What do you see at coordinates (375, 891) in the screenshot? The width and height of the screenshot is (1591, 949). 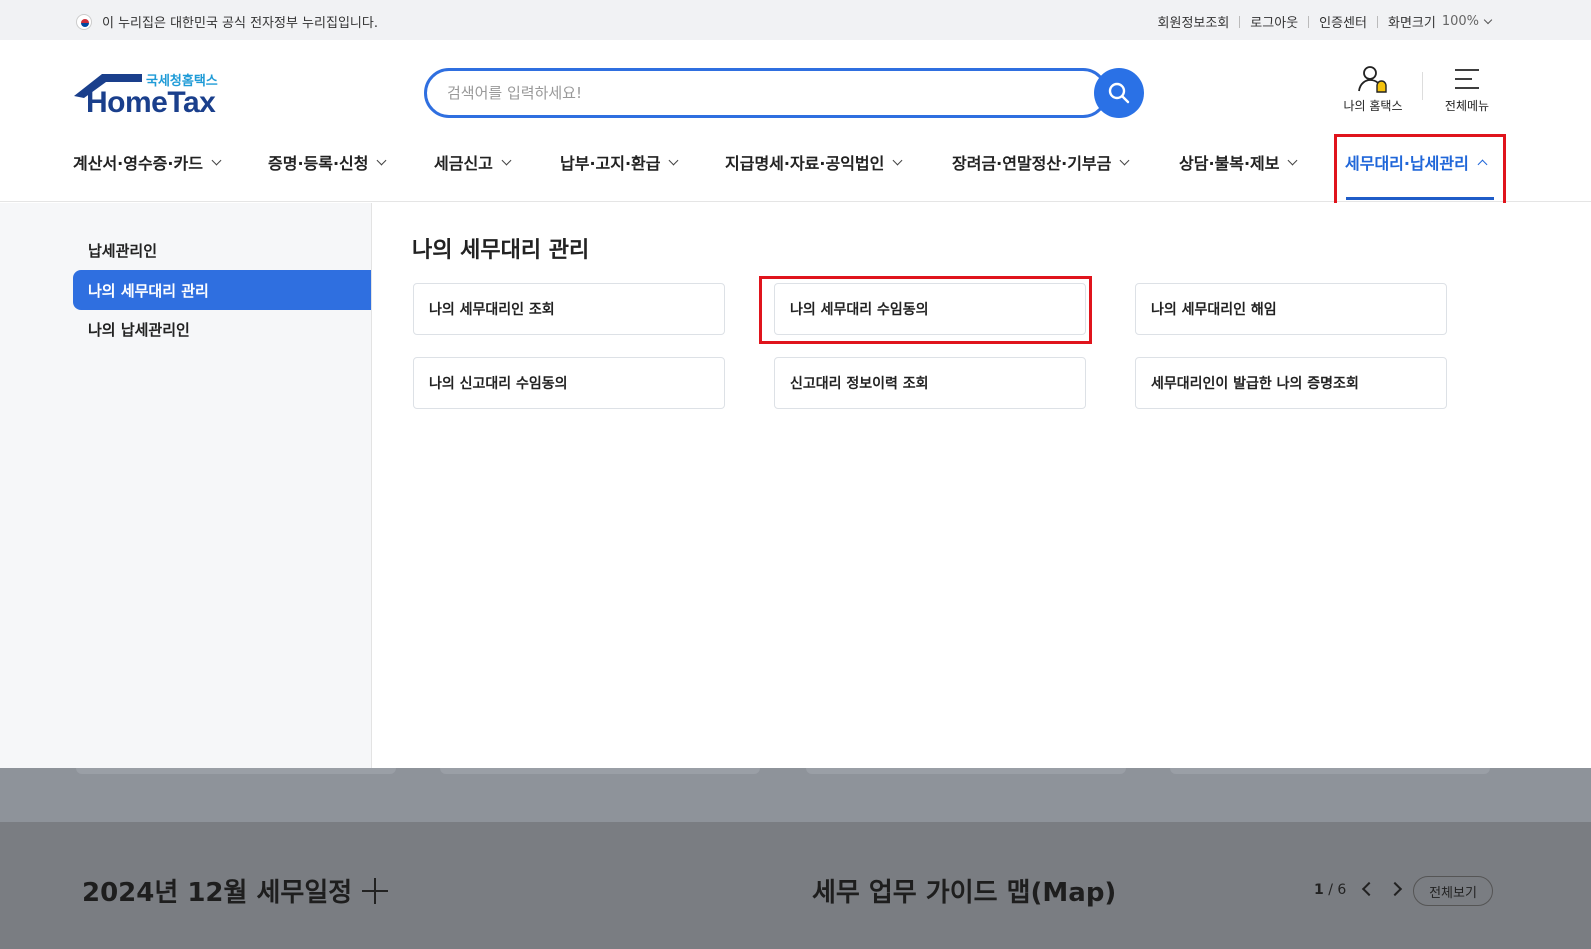 I see `plus-icon` at bounding box center [375, 891].